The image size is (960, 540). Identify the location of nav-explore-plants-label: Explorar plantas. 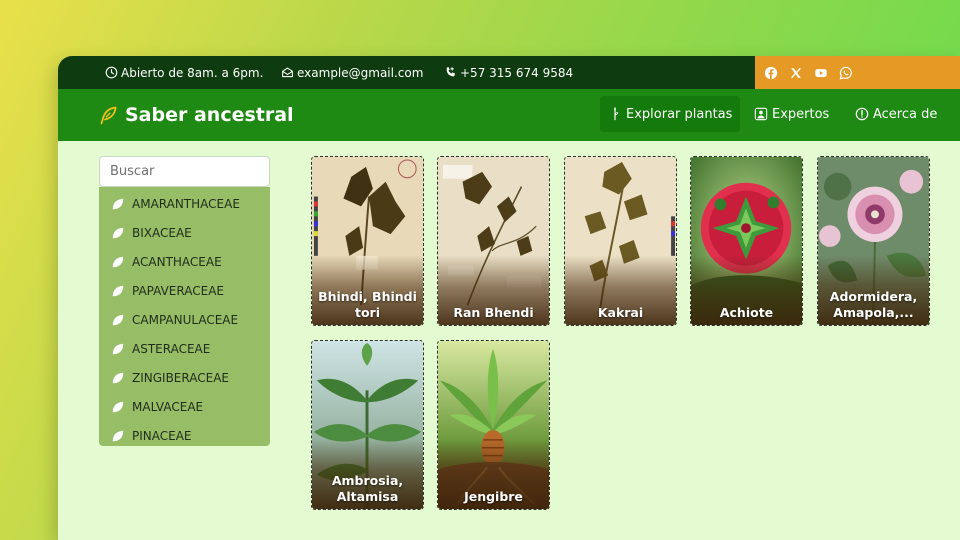
(679, 114).